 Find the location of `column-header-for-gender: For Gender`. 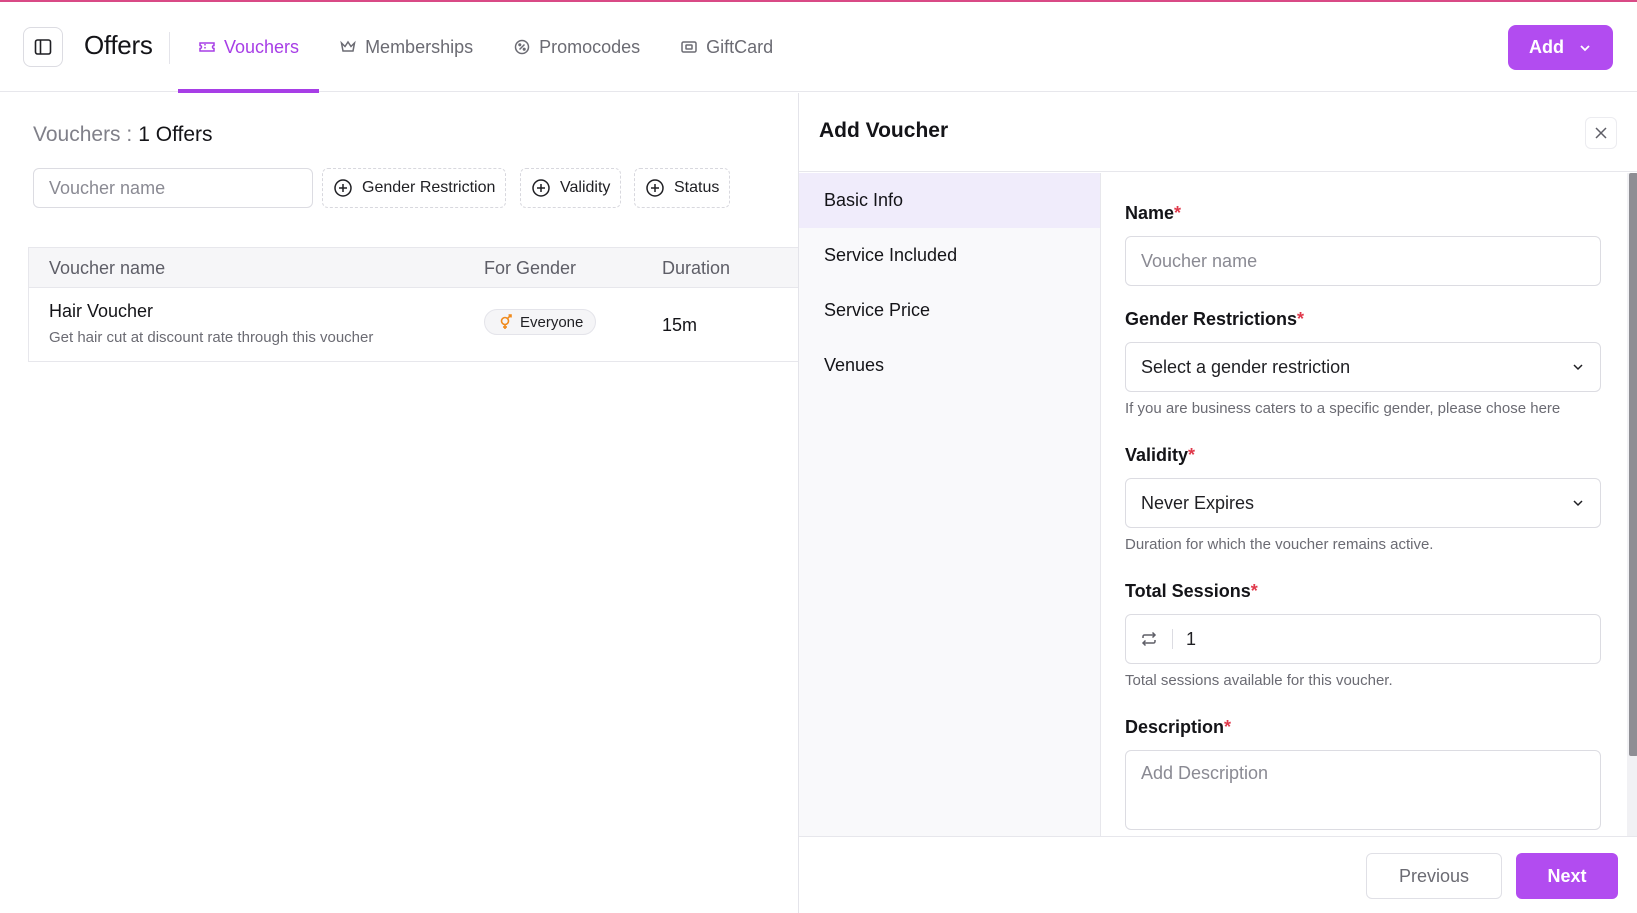

column-header-for-gender: For Gender is located at coordinates (530, 268).